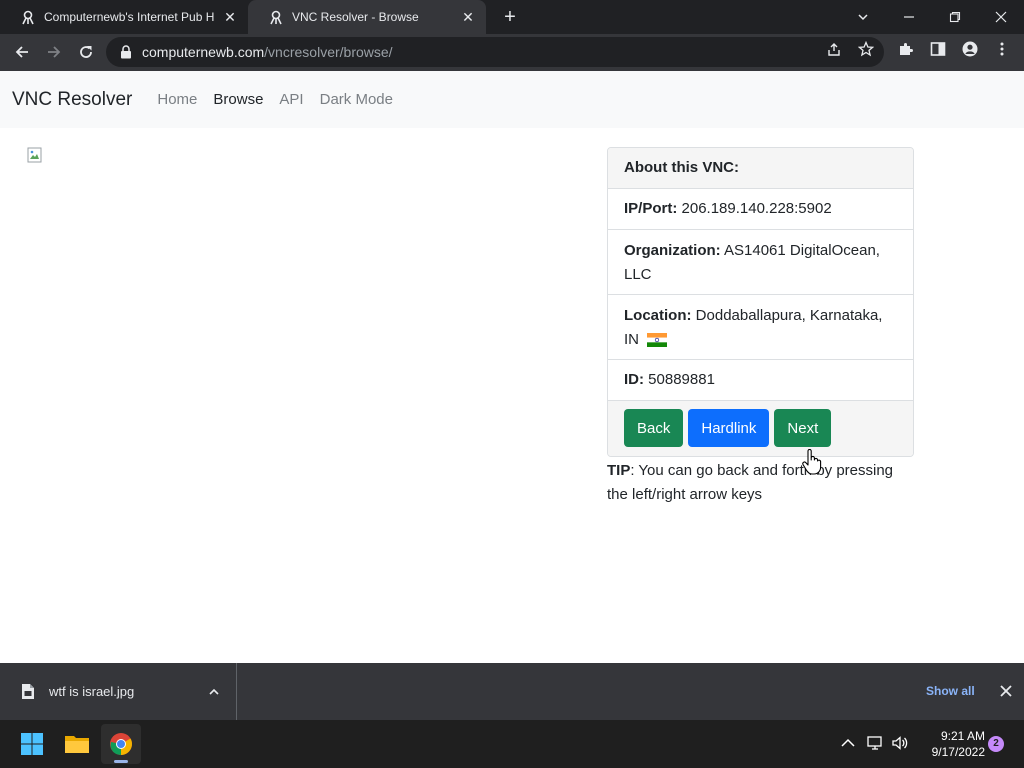  Describe the element at coordinates (866, 49) in the screenshot. I see `bookmark-star-icon` at that location.